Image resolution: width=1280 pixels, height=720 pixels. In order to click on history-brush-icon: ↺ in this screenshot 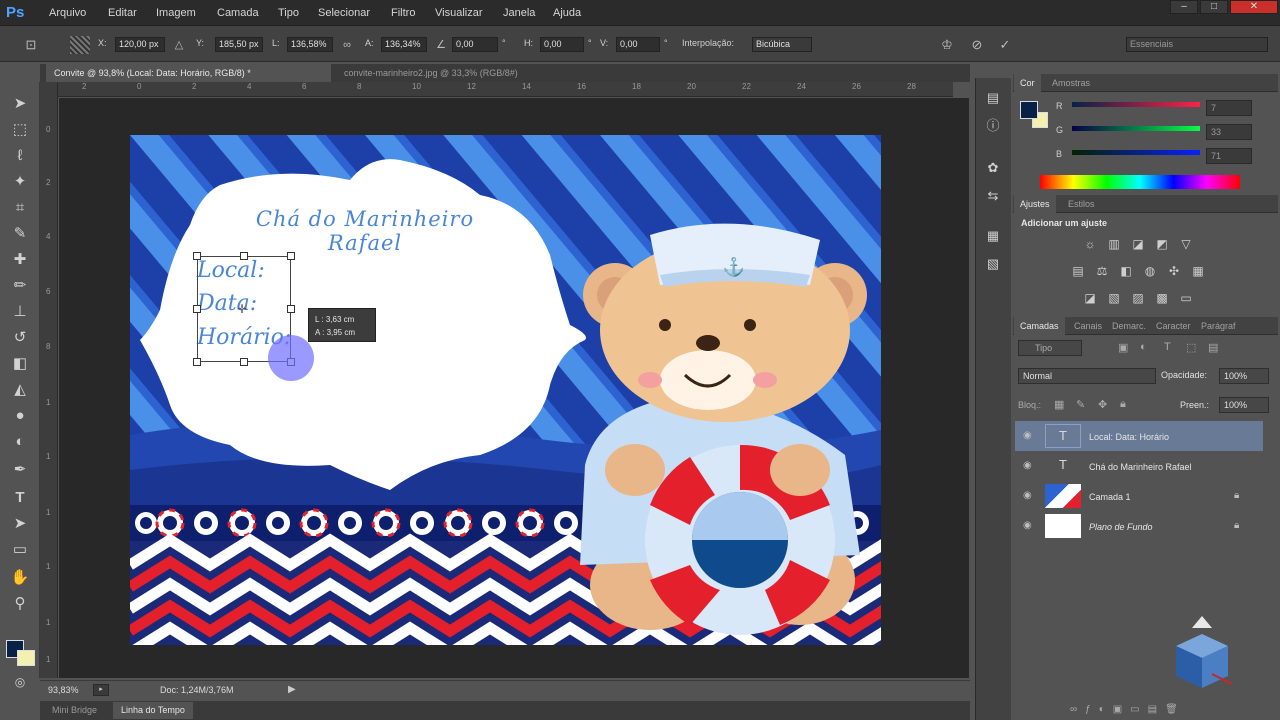, I will do `click(20, 338)`.